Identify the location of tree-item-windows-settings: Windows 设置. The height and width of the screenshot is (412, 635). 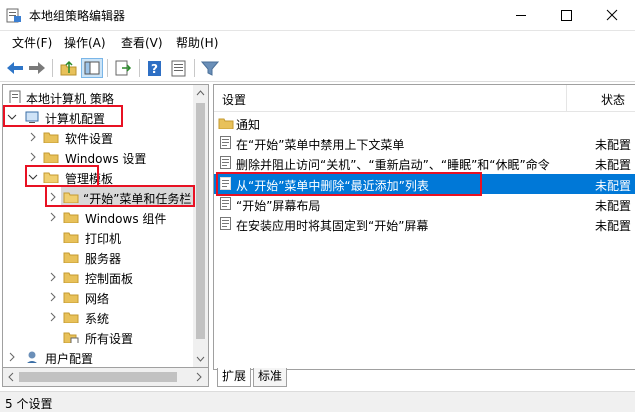
(98, 157).